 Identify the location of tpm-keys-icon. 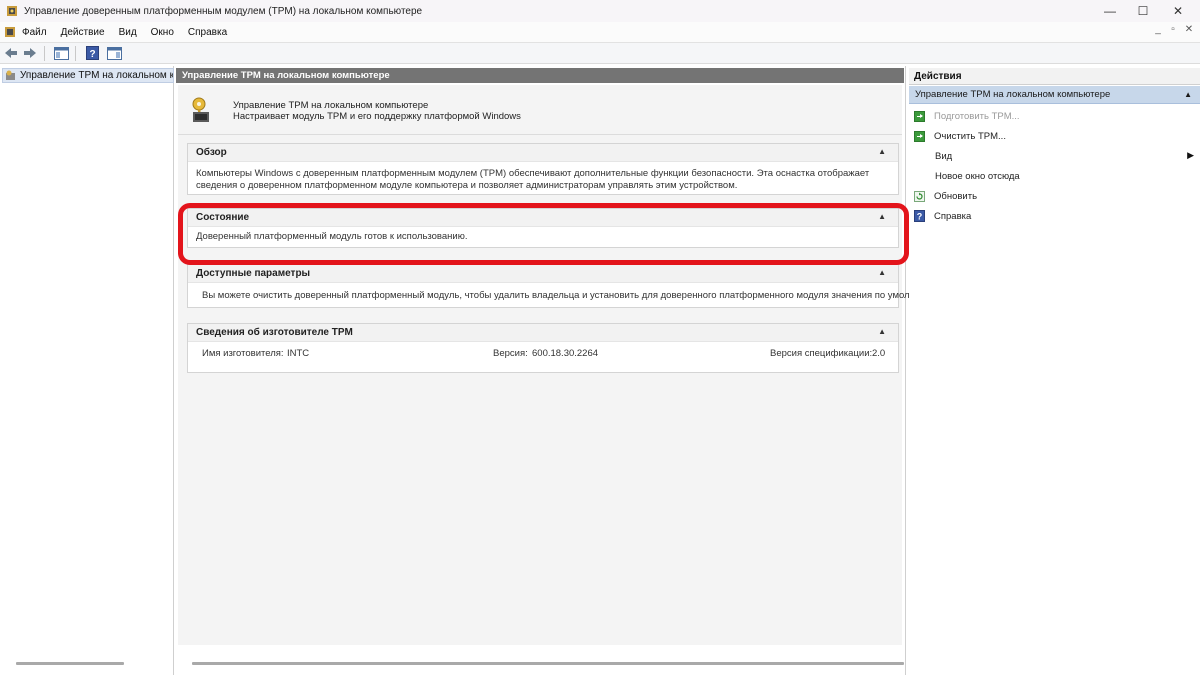
(202, 111).